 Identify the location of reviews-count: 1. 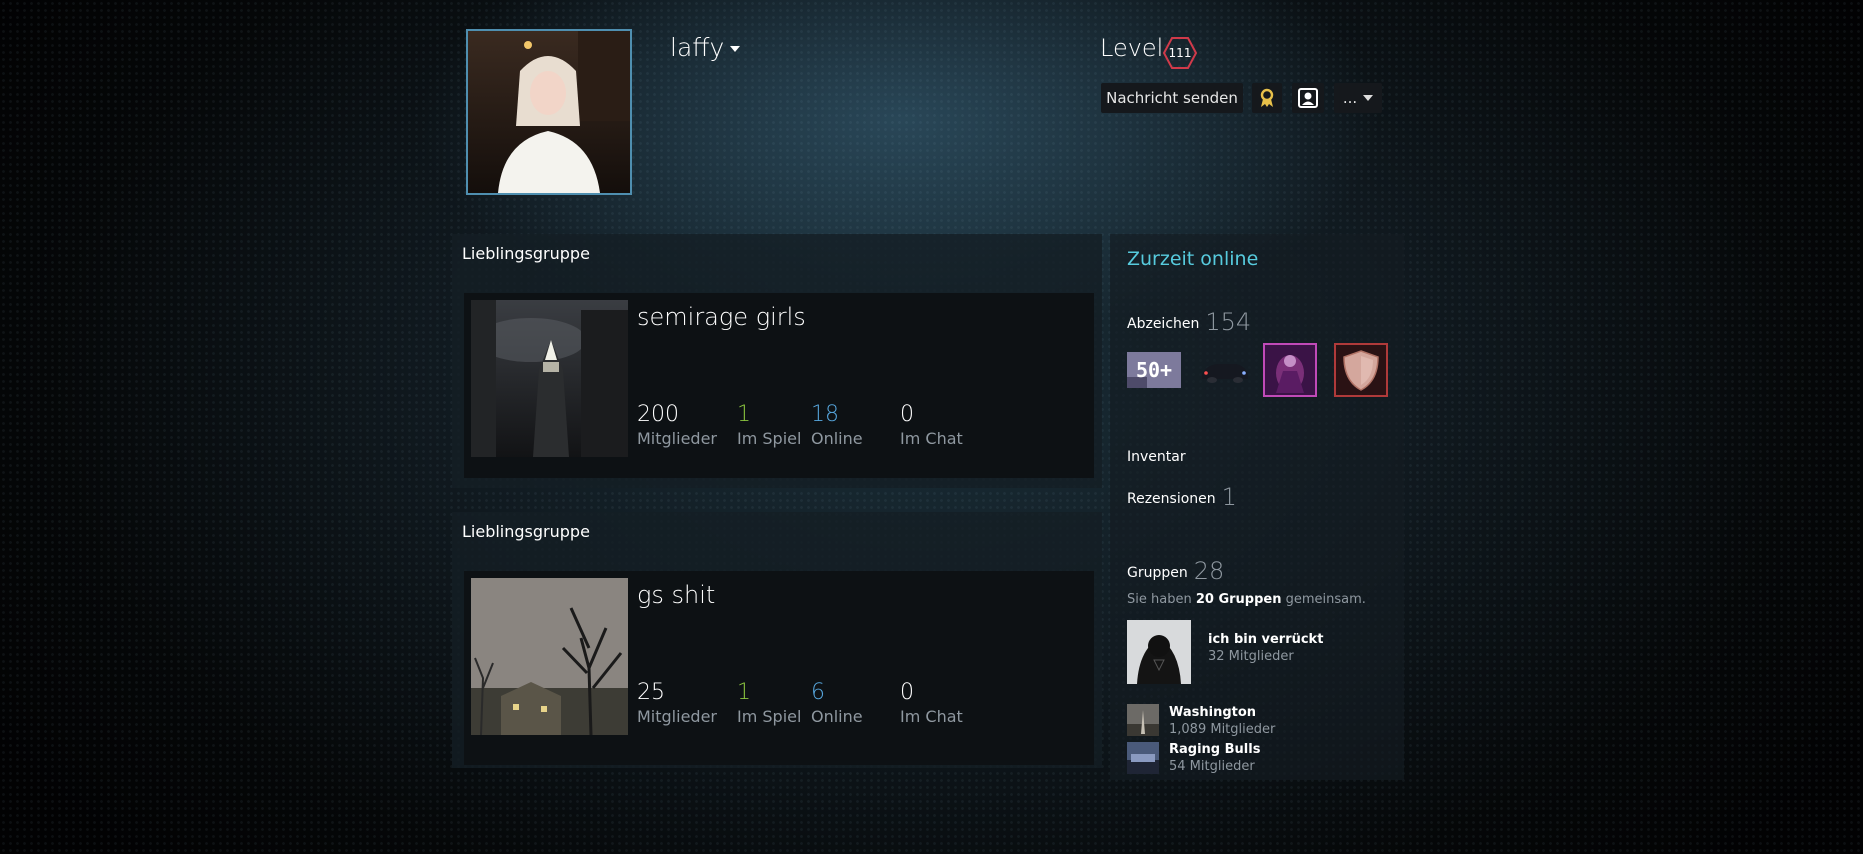
(1229, 497).